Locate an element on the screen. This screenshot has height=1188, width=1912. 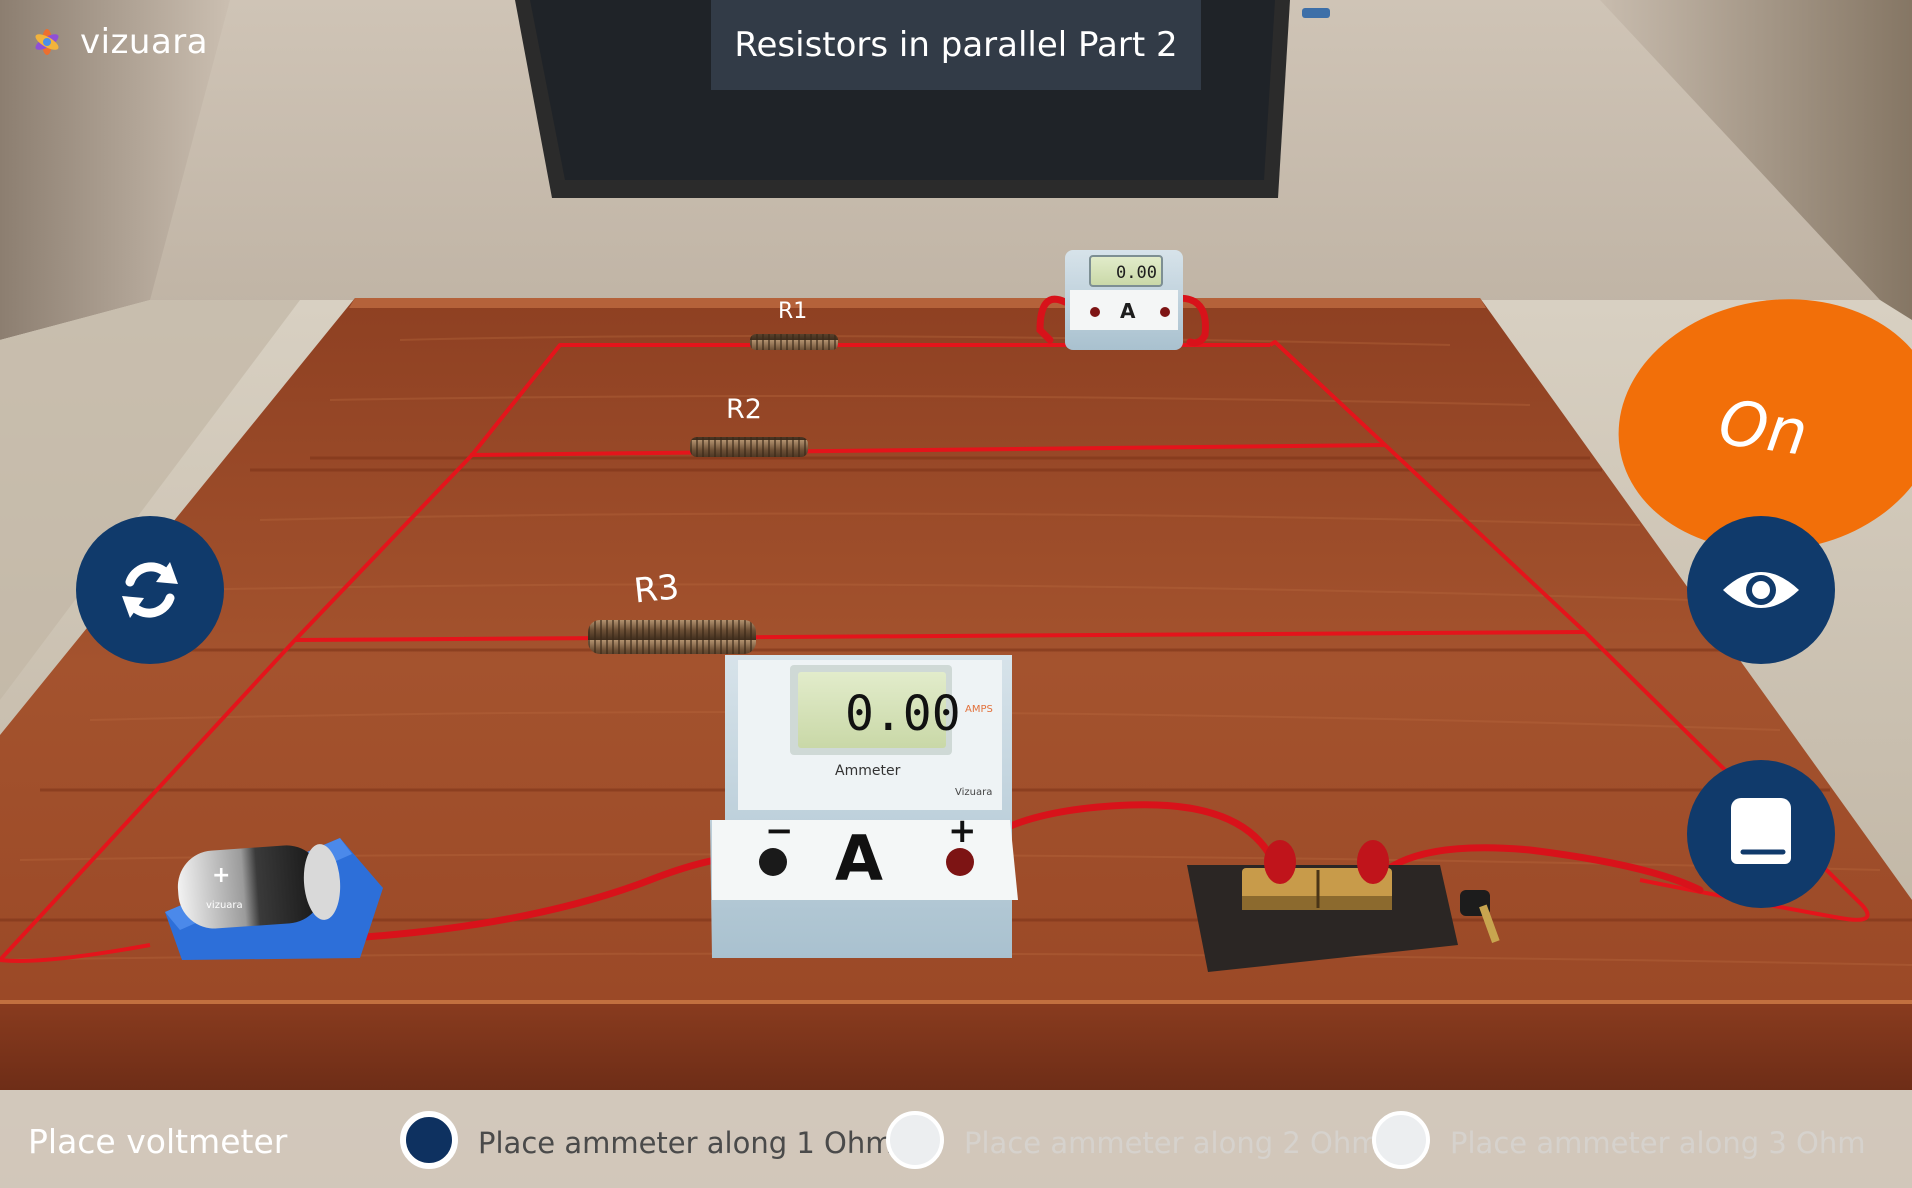
option-label-1-ohm: Place ammeter along 1 Ohm is located at coordinates (686, 1143).